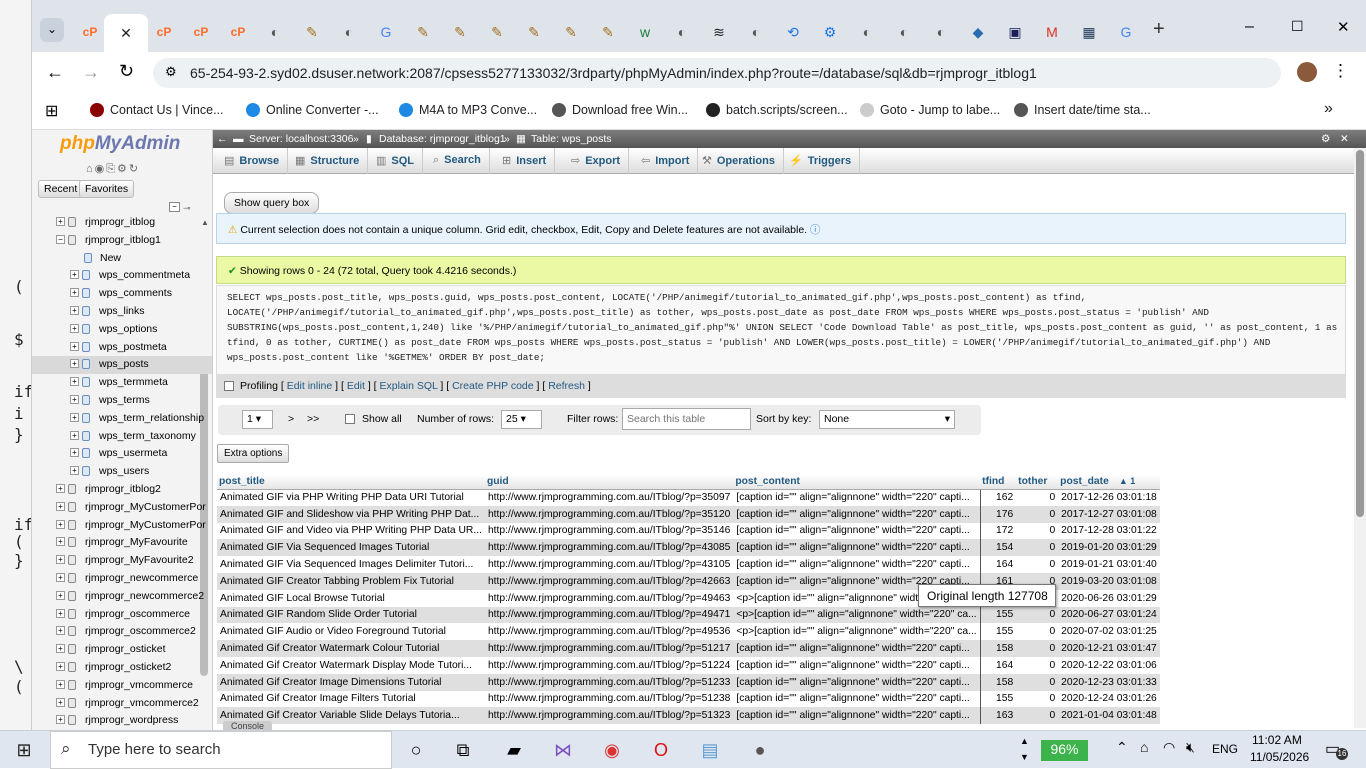 This screenshot has width=1366, height=769. I want to click on browser-tab: M, so click(1052, 32).